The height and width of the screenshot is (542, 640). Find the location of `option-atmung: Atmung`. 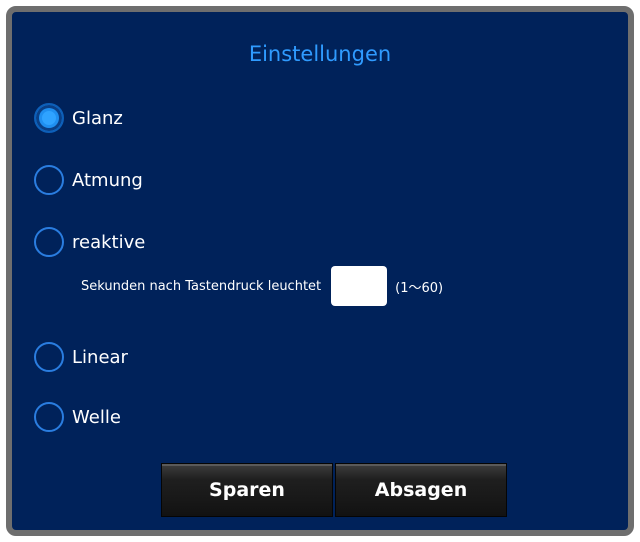

option-atmung: Atmung is located at coordinates (88, 180).